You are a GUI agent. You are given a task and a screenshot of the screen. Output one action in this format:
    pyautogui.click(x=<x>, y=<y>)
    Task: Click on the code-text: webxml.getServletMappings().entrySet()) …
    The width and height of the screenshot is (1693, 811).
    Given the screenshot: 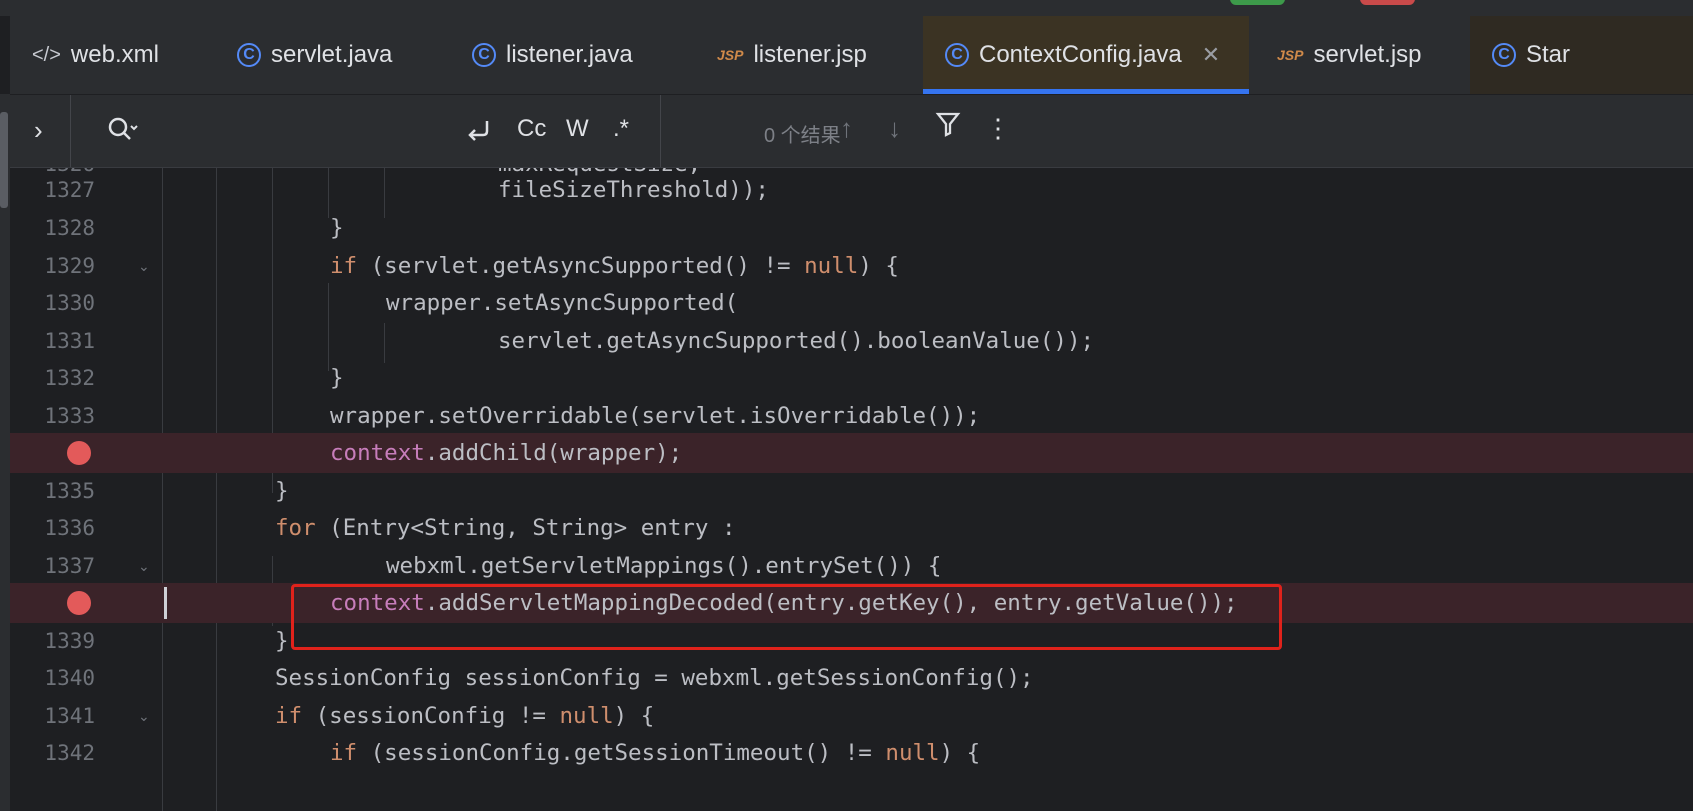 What is the action you would take?
    pyautogui.click(x=664, y=566)
    